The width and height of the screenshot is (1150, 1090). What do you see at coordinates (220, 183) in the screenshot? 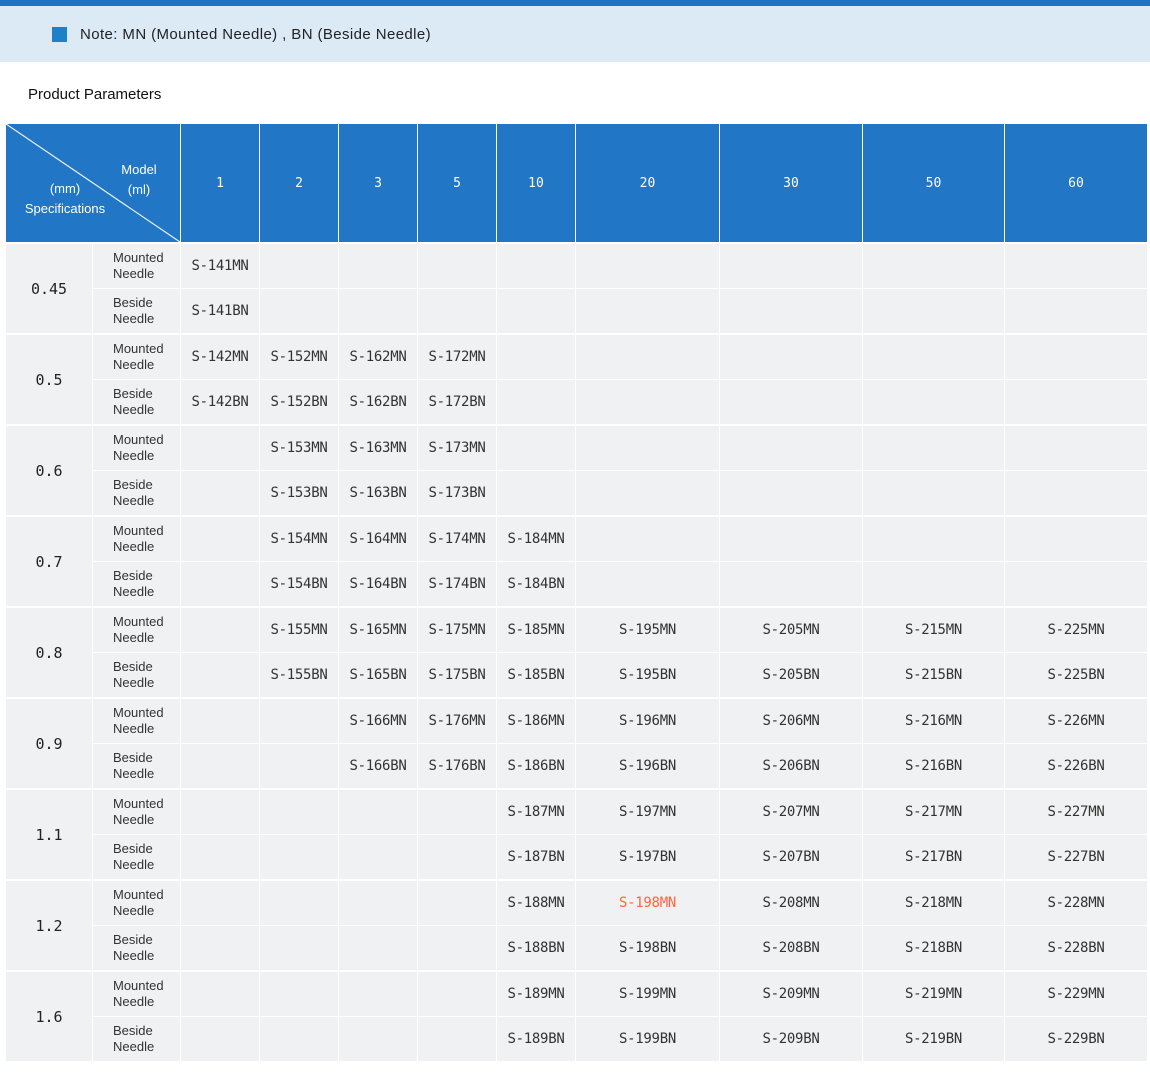
I see `column-header-1ml: 1` at bounding box center [220, 183].